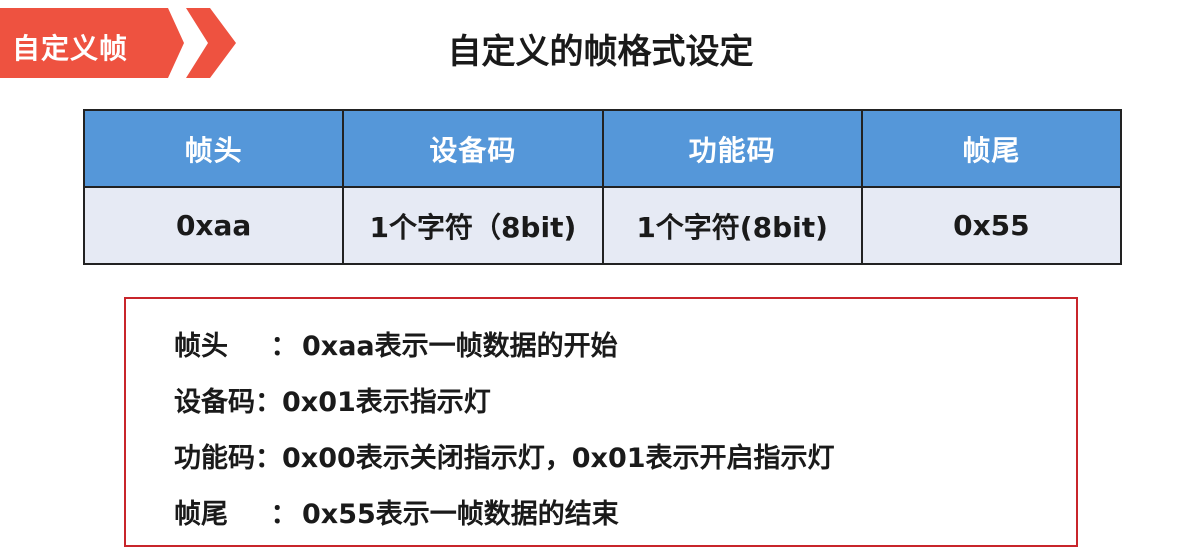 The width and height of the screenshot is (1191, 558). What do you see at coordinates (386, 402) in the screenshot?
I see `note-text: 0x01表示指示灯` at bounding box center [386, 402].